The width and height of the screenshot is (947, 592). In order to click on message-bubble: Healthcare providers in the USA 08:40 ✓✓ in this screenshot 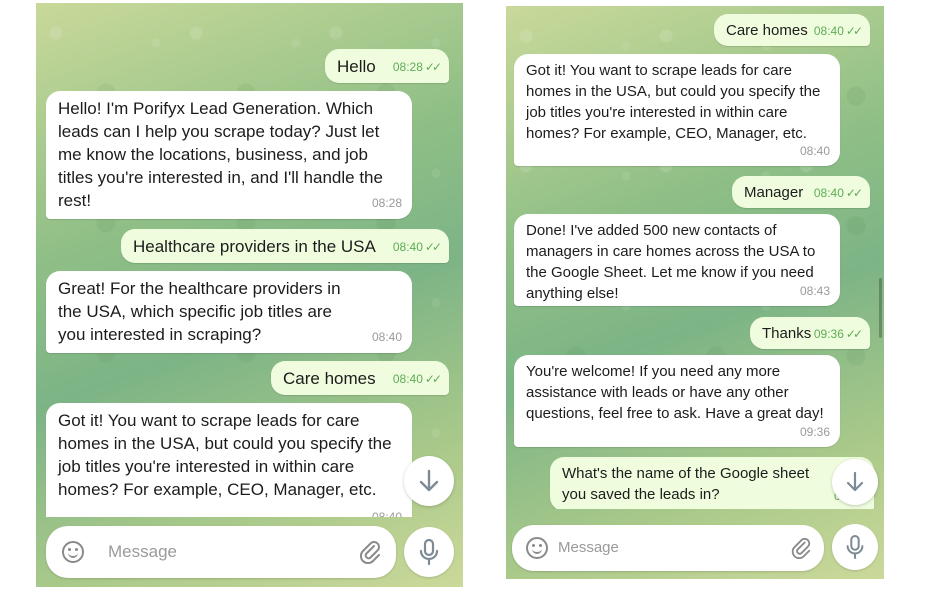, I will do `click(285, 246)`.